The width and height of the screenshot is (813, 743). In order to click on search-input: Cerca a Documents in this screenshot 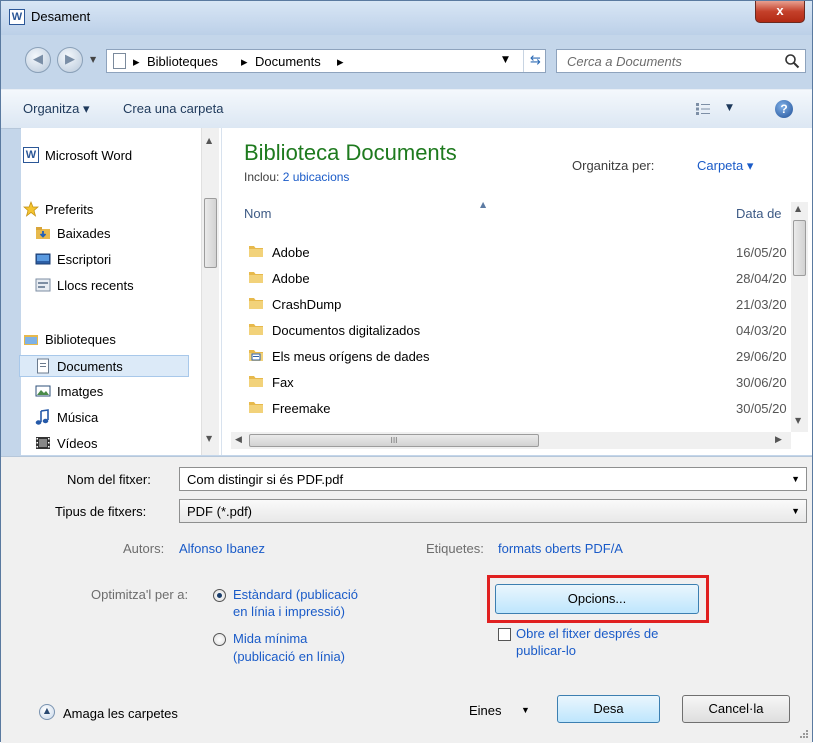, I will do `click(624, 61)`.